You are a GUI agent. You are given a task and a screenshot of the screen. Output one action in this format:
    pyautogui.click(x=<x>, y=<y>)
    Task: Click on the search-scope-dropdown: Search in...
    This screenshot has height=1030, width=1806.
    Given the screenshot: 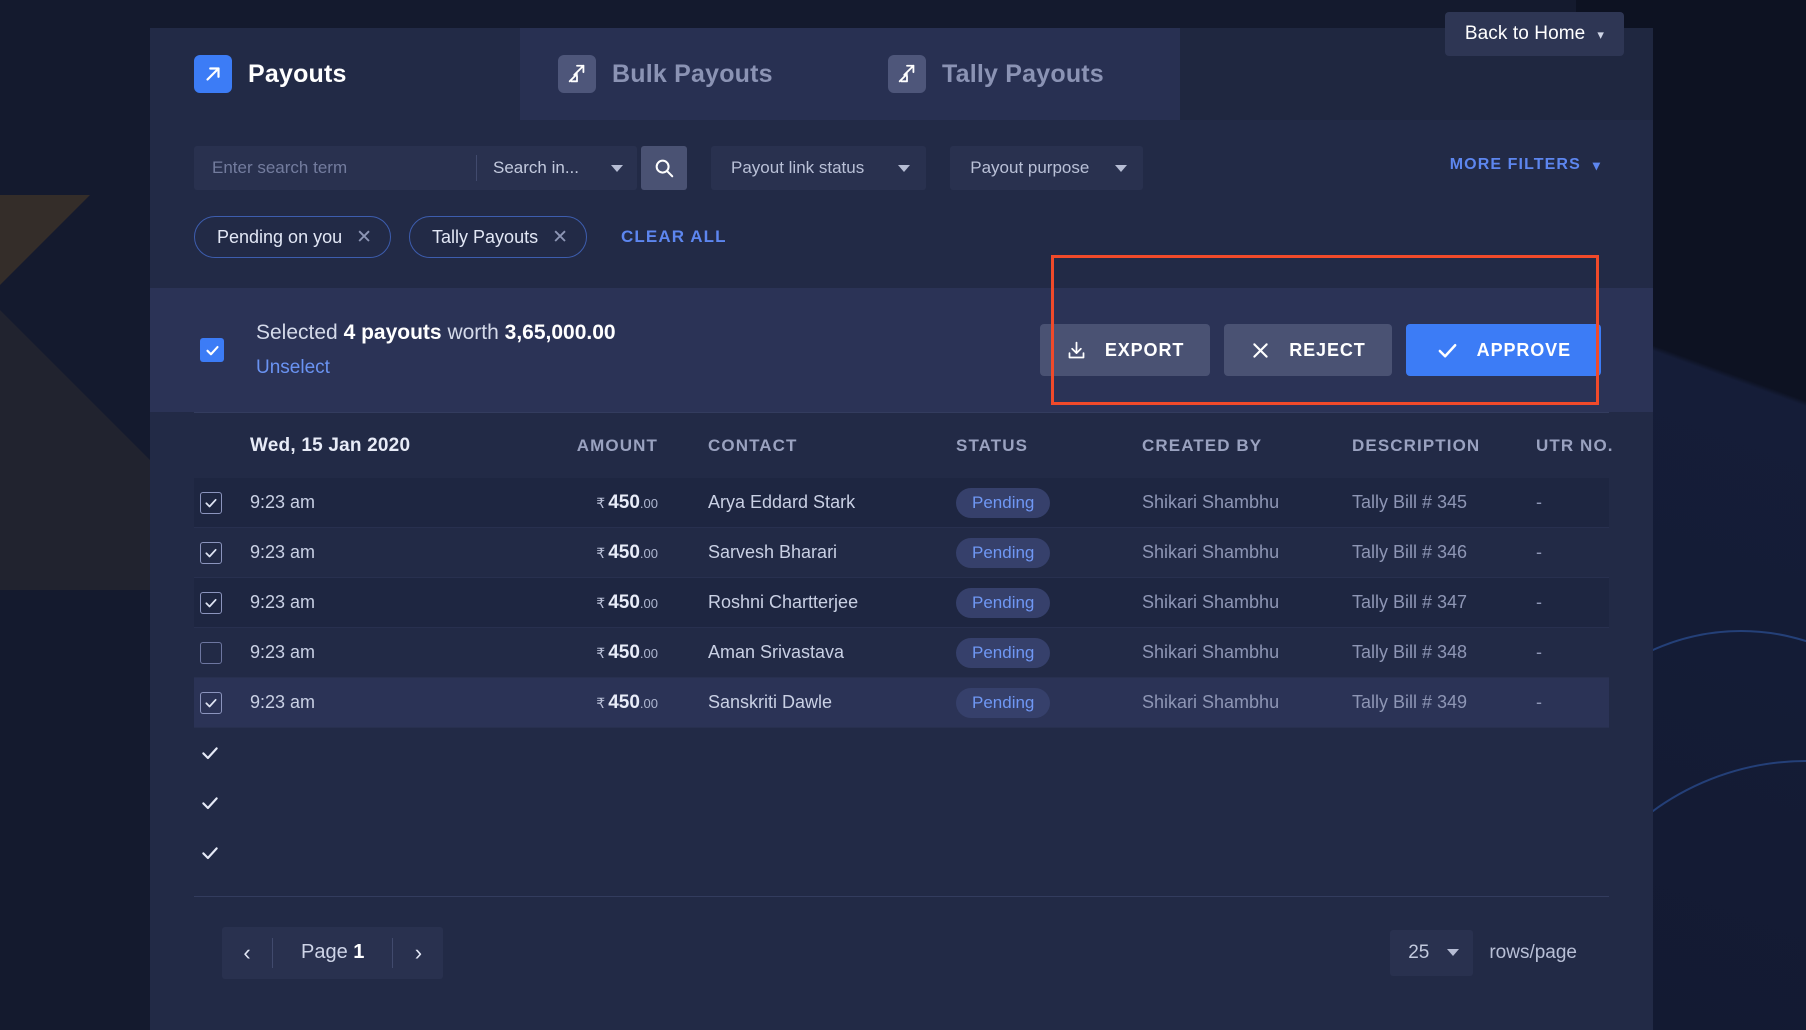 What is the action you would take?
    pyautogui.click(x=557, y=168)
    